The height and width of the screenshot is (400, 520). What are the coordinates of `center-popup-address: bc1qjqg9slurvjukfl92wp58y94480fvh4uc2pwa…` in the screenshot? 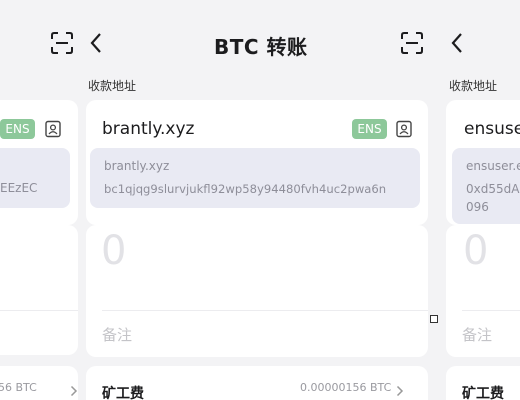 It's located at (245, 189).